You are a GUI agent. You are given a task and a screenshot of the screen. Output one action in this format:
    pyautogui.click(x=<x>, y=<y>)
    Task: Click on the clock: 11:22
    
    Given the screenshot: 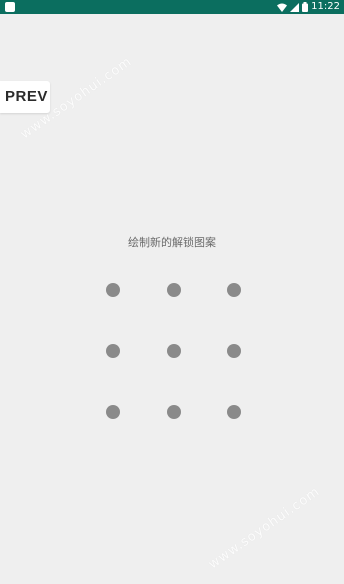 What is the action you would take?
    pyautogui.click(x=325, y=6)
    